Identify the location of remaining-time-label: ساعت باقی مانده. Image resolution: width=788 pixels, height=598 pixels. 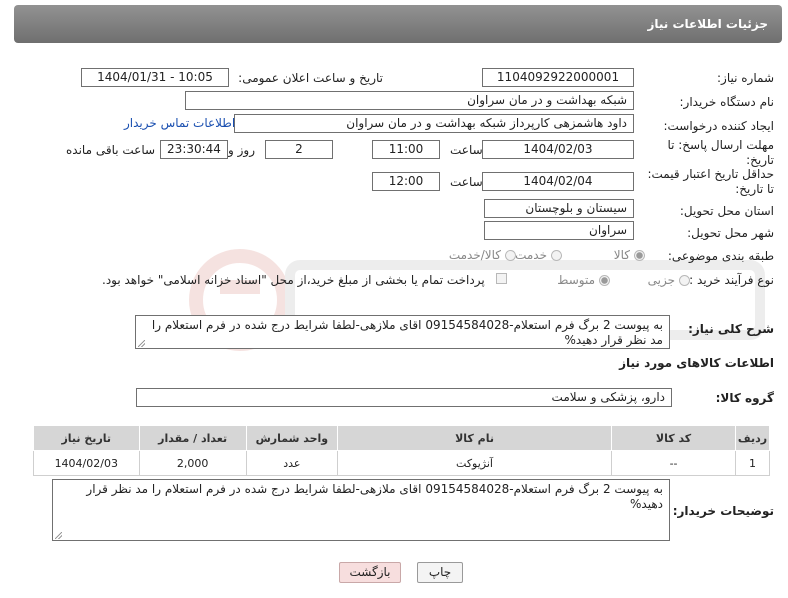
(111, 150).